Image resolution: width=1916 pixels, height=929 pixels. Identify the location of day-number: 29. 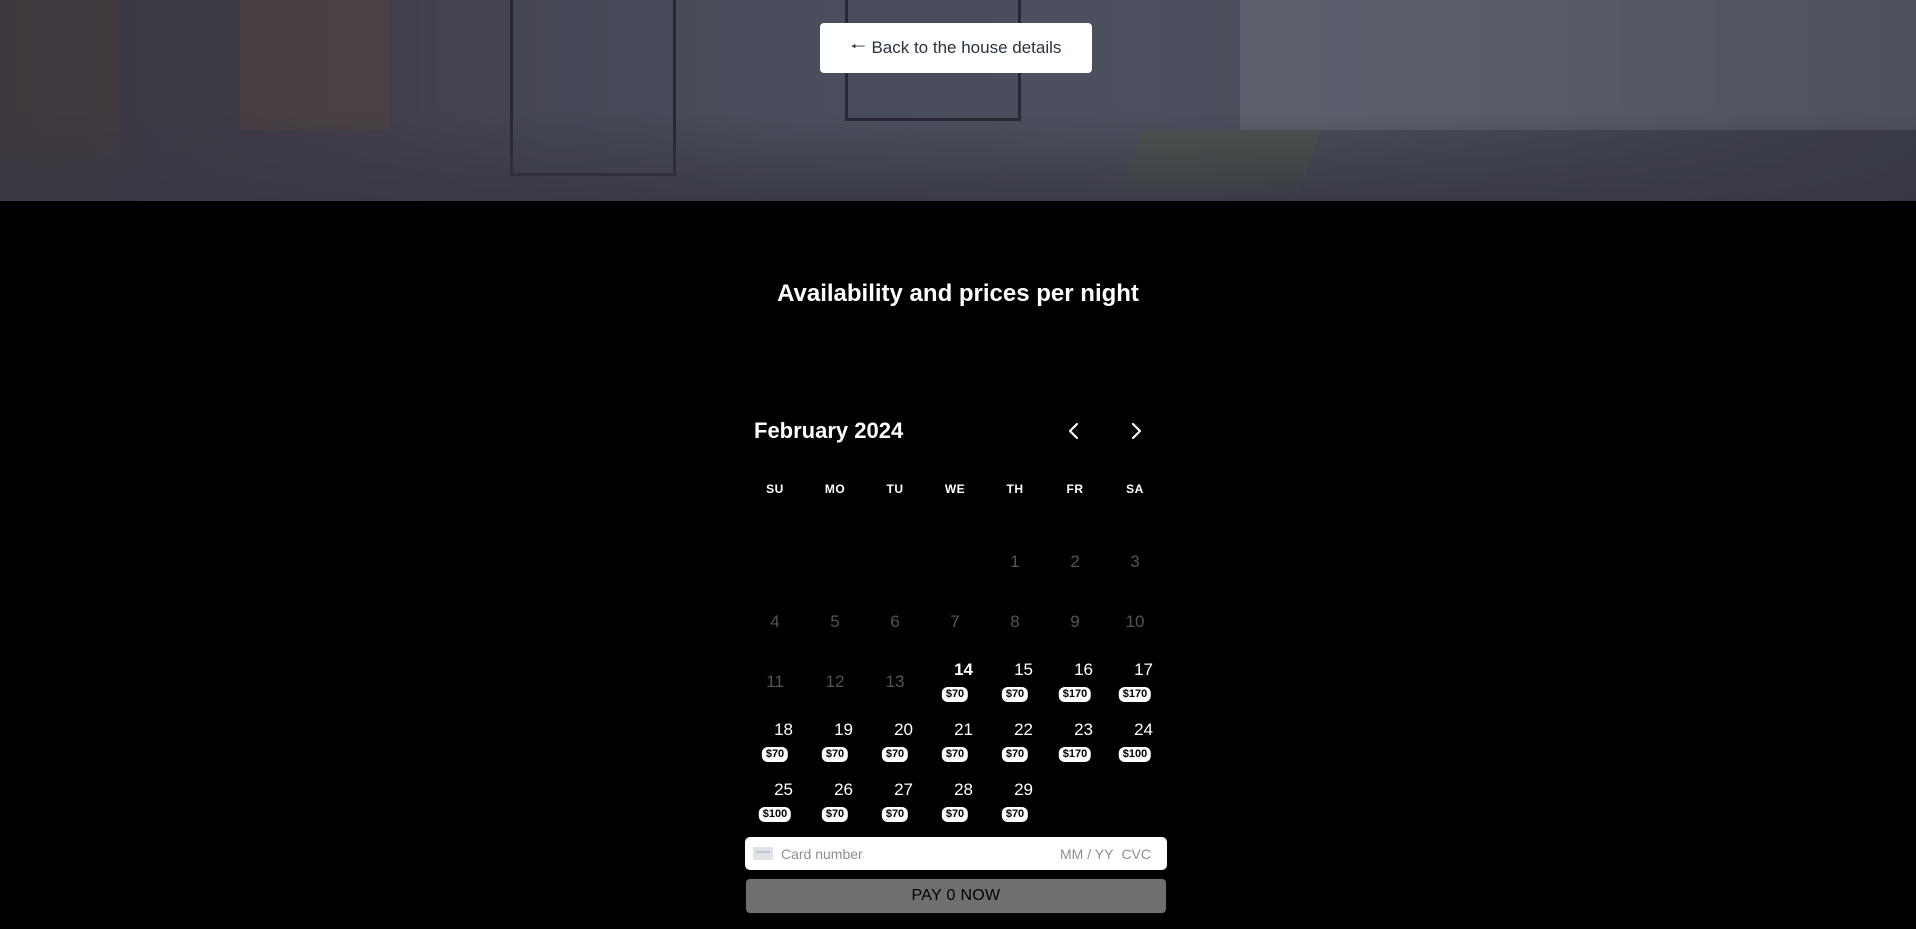
(1023, 789).